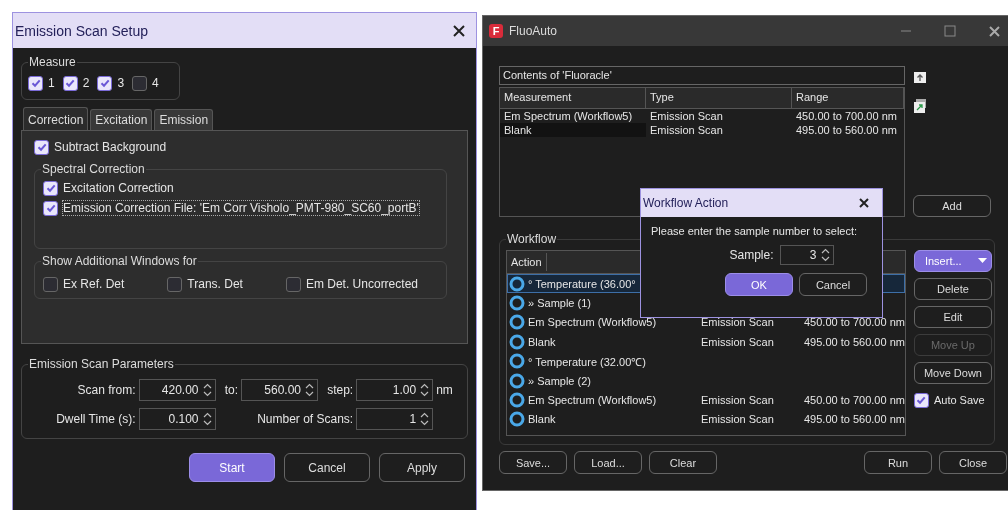 The height and width of the screenshot is (510, 1008). What do you see at coordinates (973, 462) in the screenshot?
I see `button: Close` at bounding box center [973, 462].